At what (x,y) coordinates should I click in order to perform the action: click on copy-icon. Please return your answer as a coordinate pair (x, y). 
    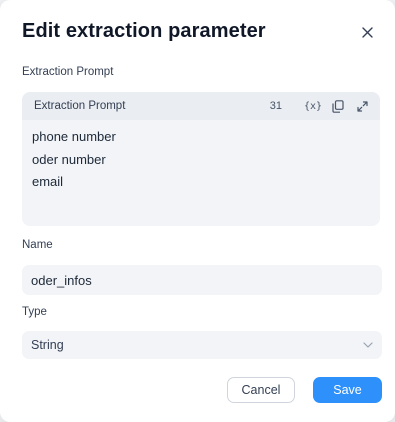
    Looking at the image, I should click on (338, 106).